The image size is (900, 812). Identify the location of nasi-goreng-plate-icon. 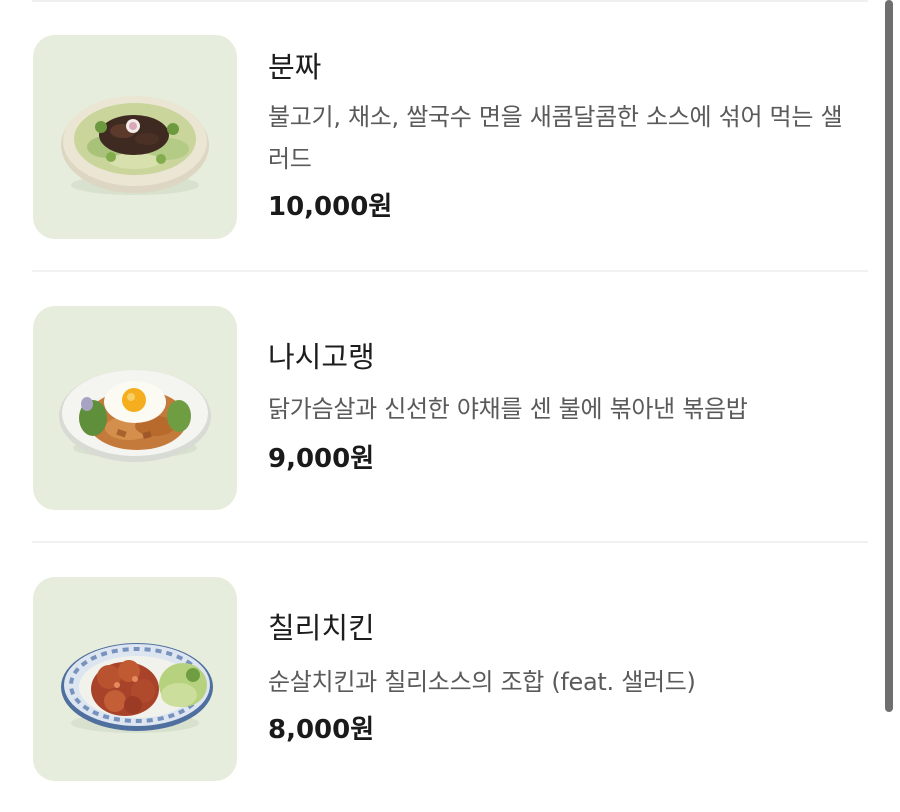
(135, 408).